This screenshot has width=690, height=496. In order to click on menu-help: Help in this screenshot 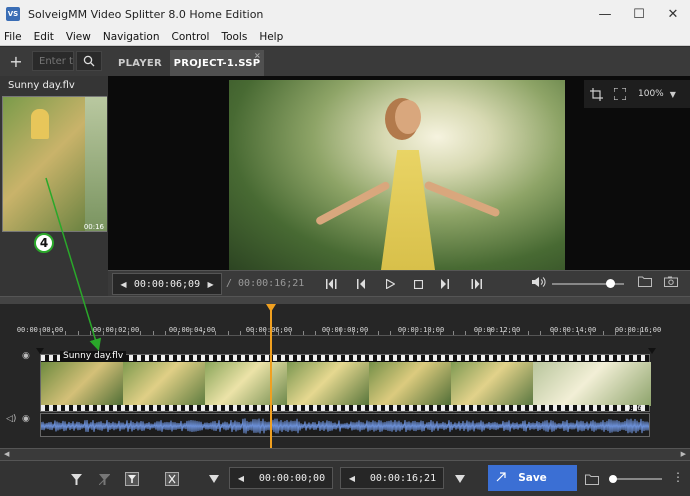, I will do `click(271, 37)`.